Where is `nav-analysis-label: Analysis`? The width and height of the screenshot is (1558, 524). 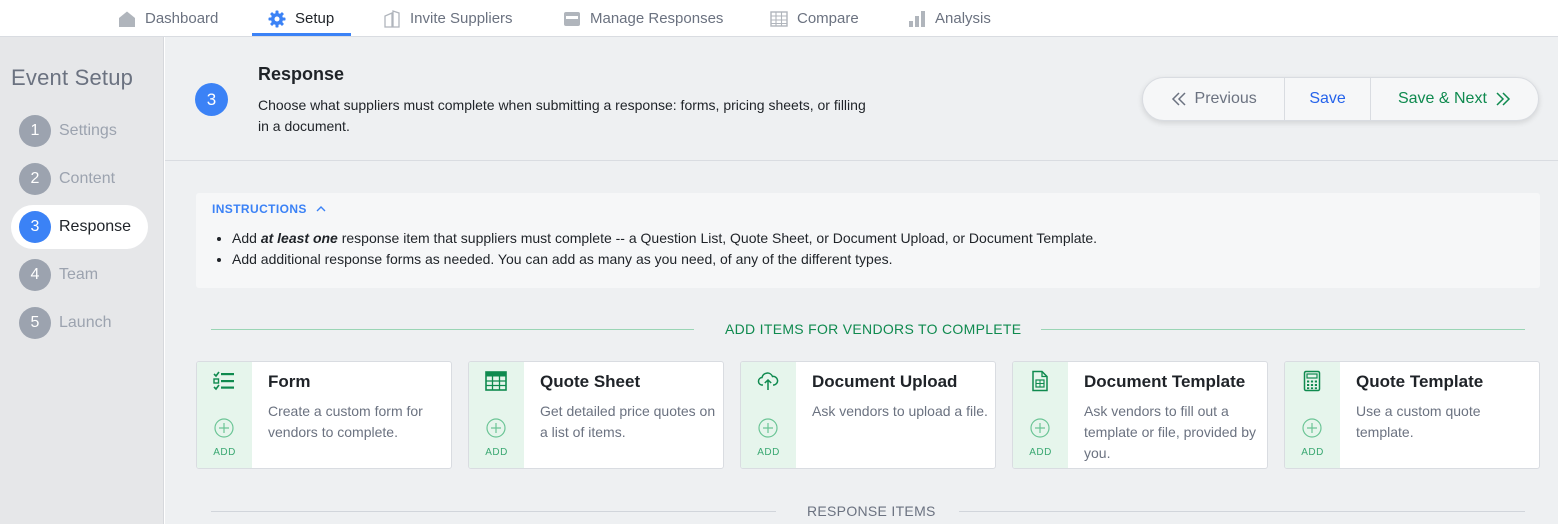 nav-analysis-label: Analysis is located at coordinates (963, 18).